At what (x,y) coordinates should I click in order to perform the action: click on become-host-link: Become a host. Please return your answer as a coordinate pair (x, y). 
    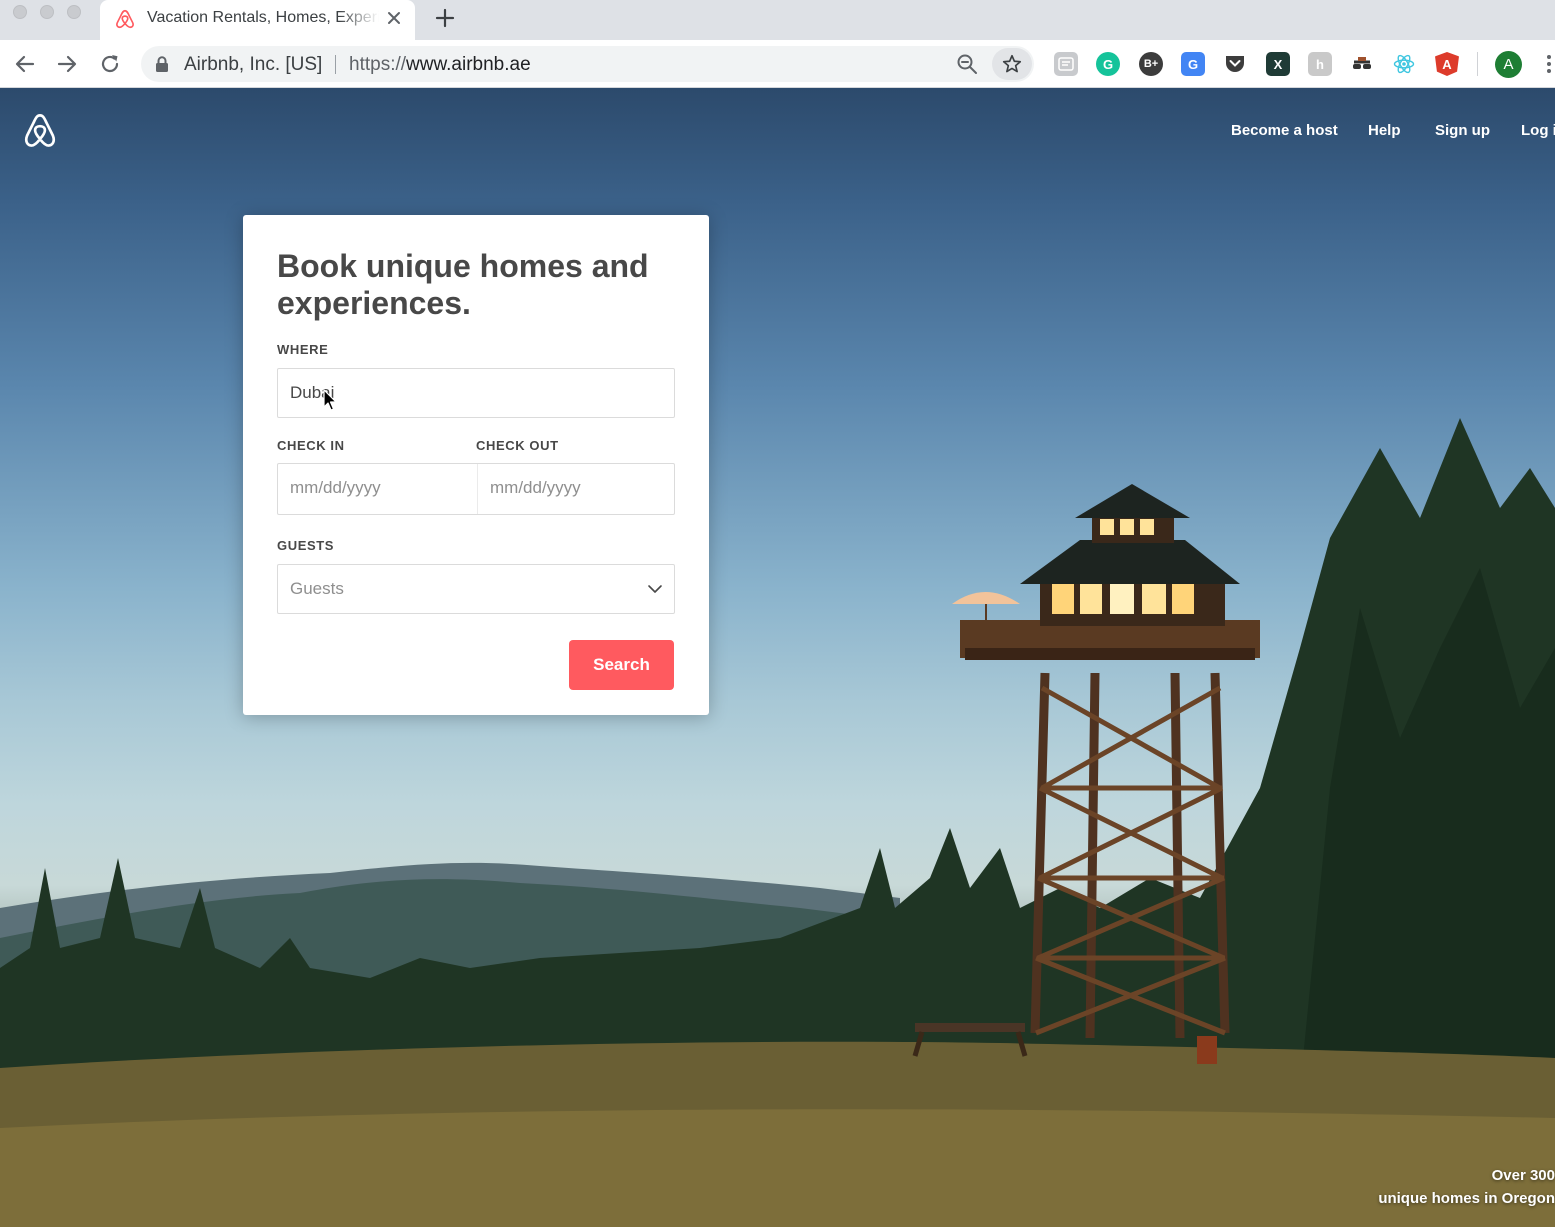
    Looking at the image, I should click on (1284, 130).